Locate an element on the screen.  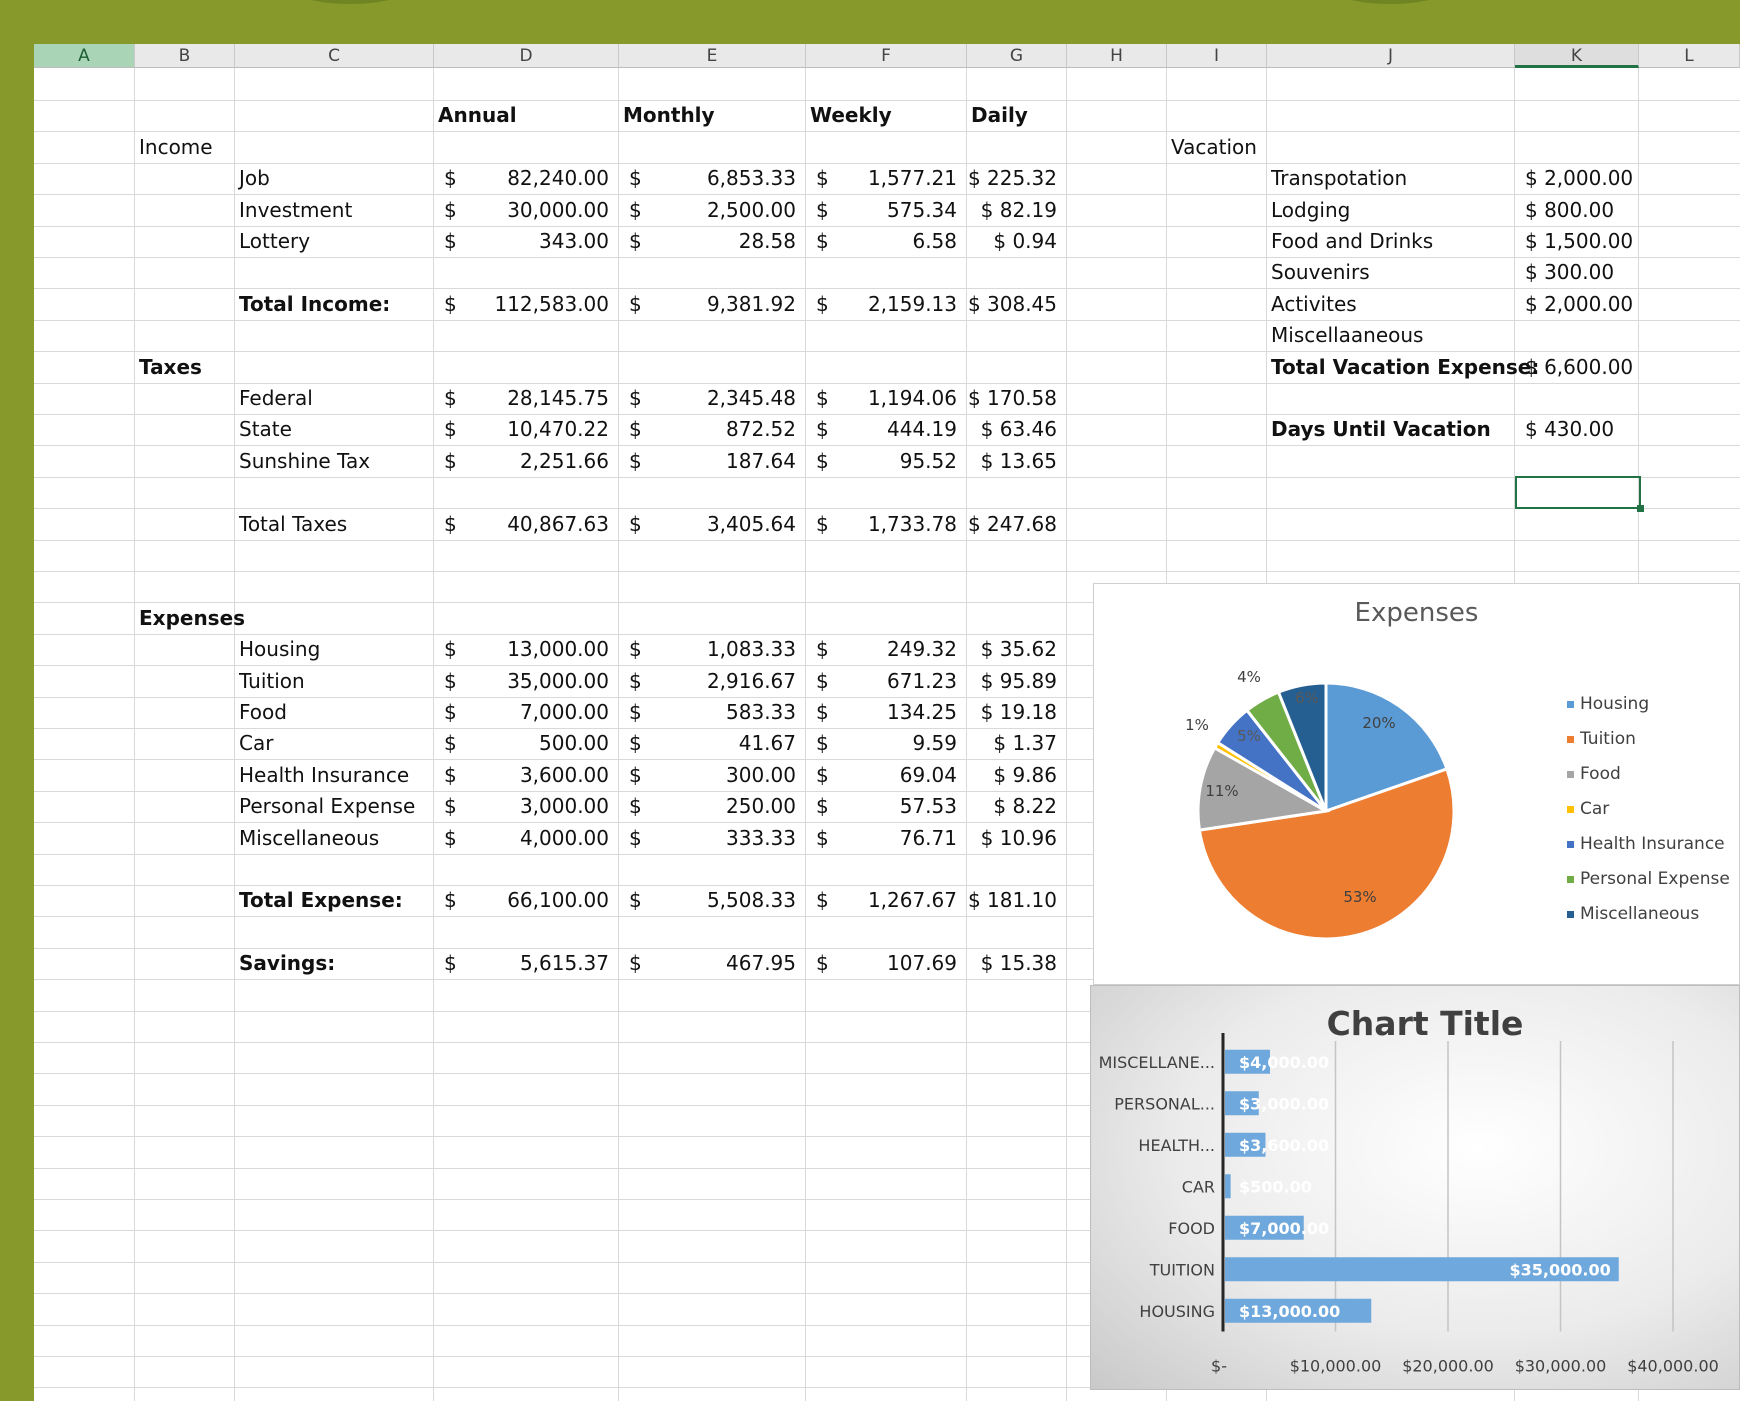
monthly-value: 9,381.92 is located at coordinates (707, 304).